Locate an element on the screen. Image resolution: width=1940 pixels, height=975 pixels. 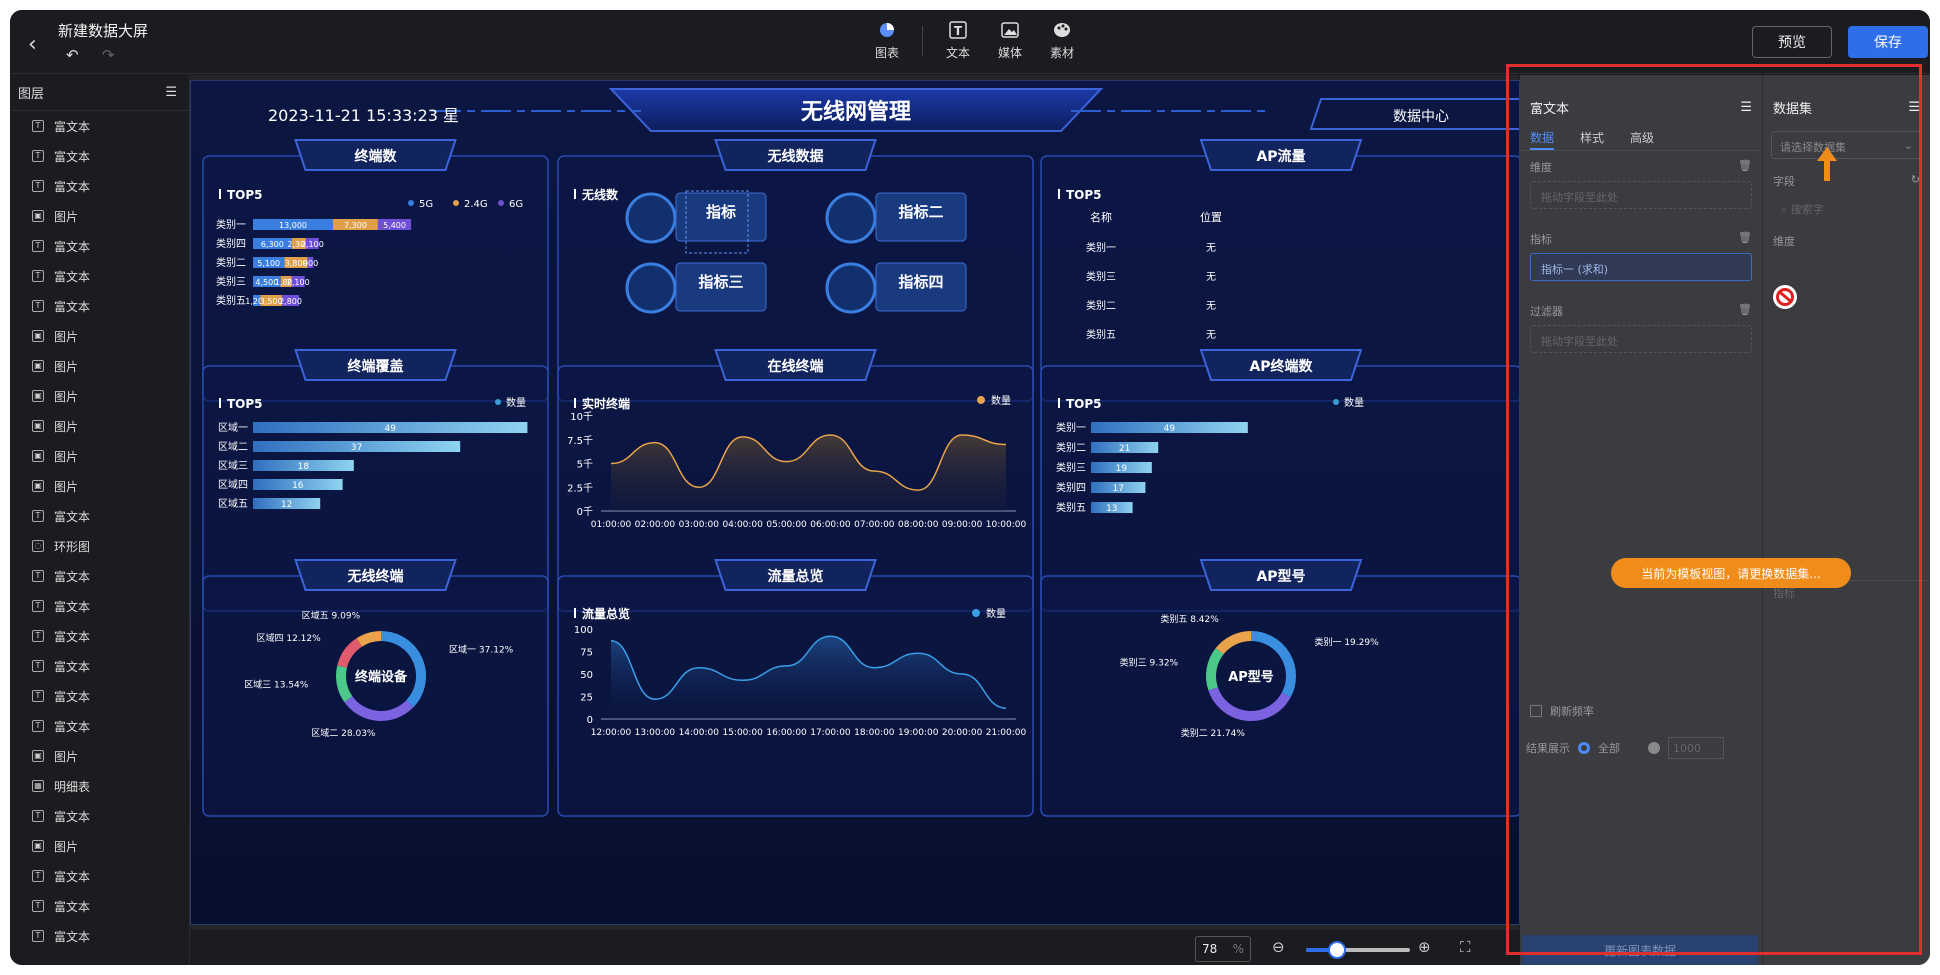
tab-style: 样式 is located at coordinates (1592, 137).